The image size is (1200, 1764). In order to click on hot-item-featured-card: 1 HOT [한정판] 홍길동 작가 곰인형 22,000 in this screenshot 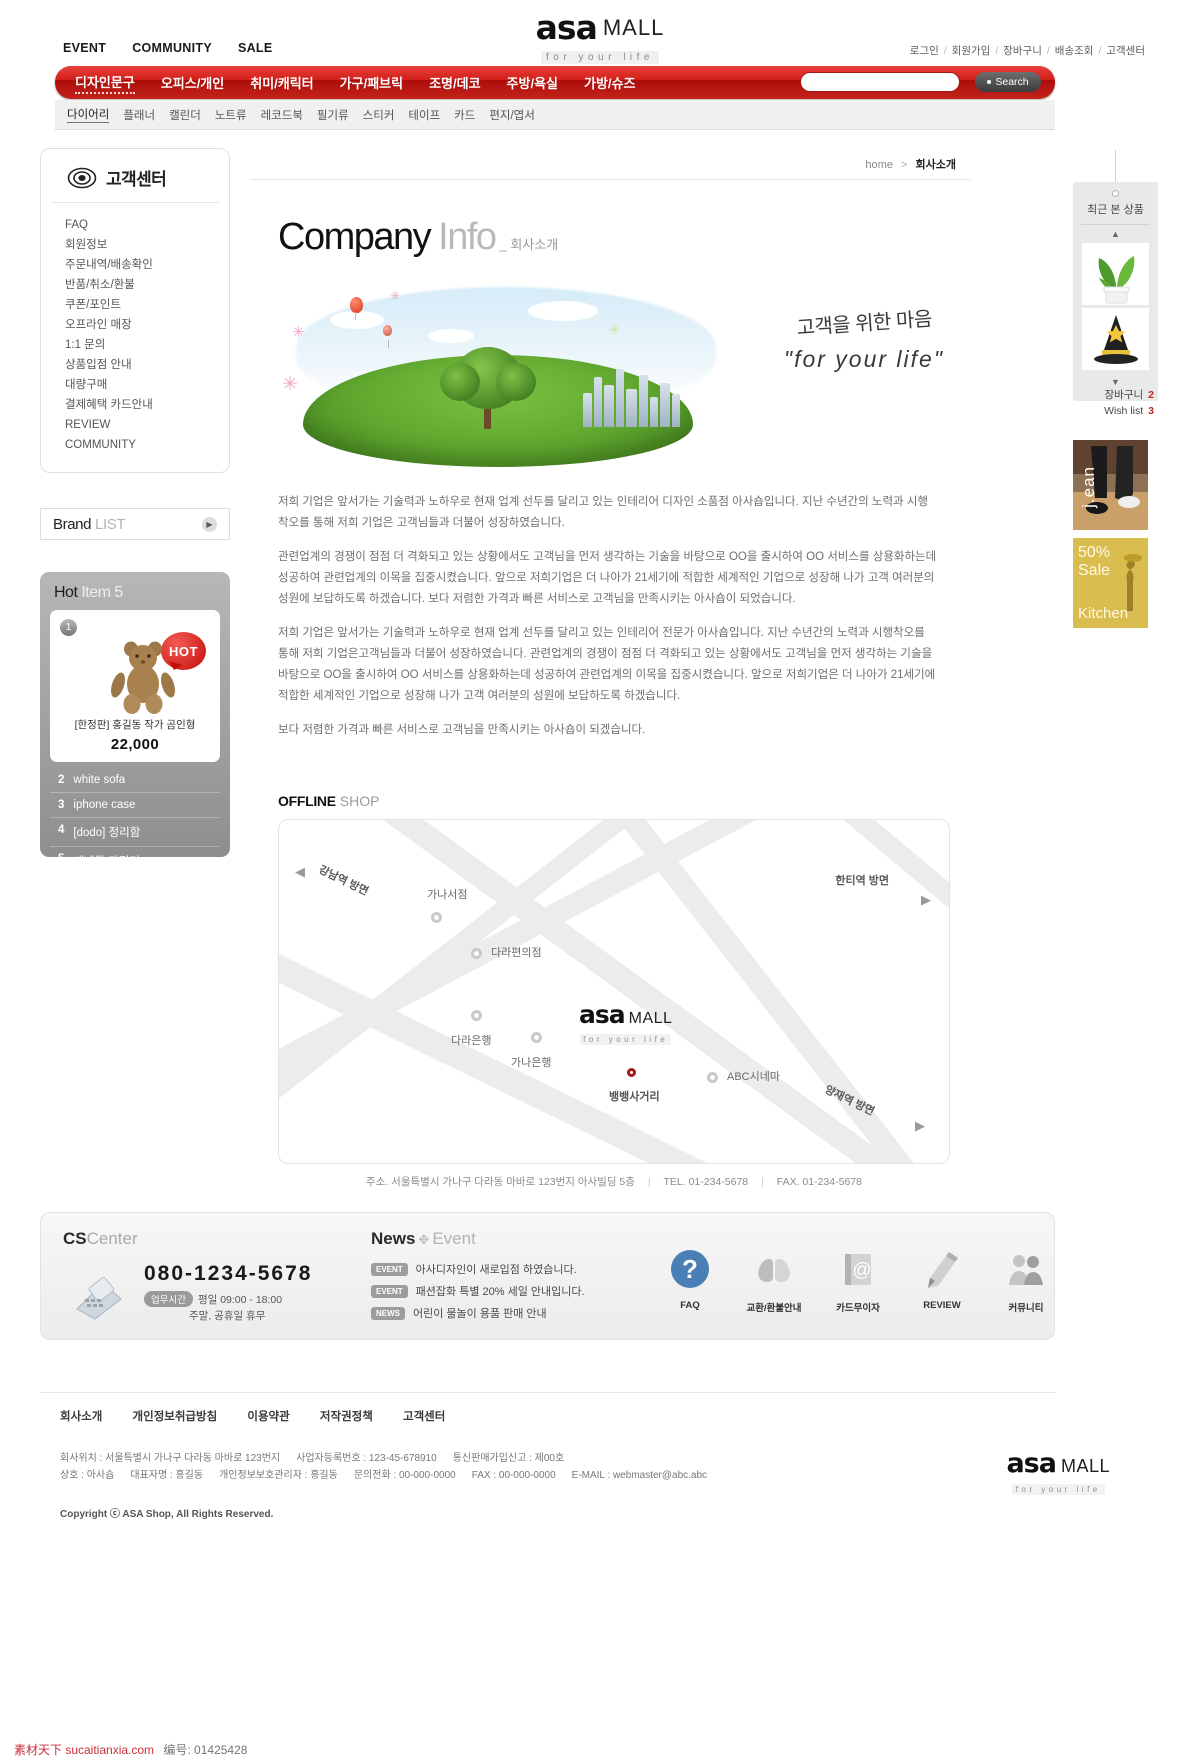, I will do `click(135, 686)`.